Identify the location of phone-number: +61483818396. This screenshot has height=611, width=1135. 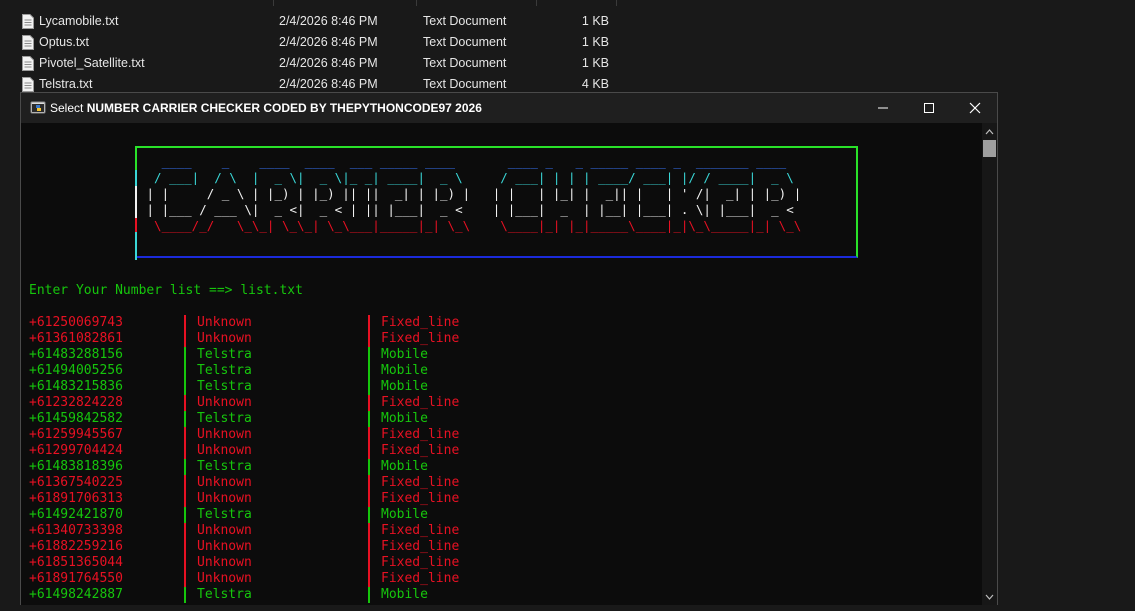
(76, 466).